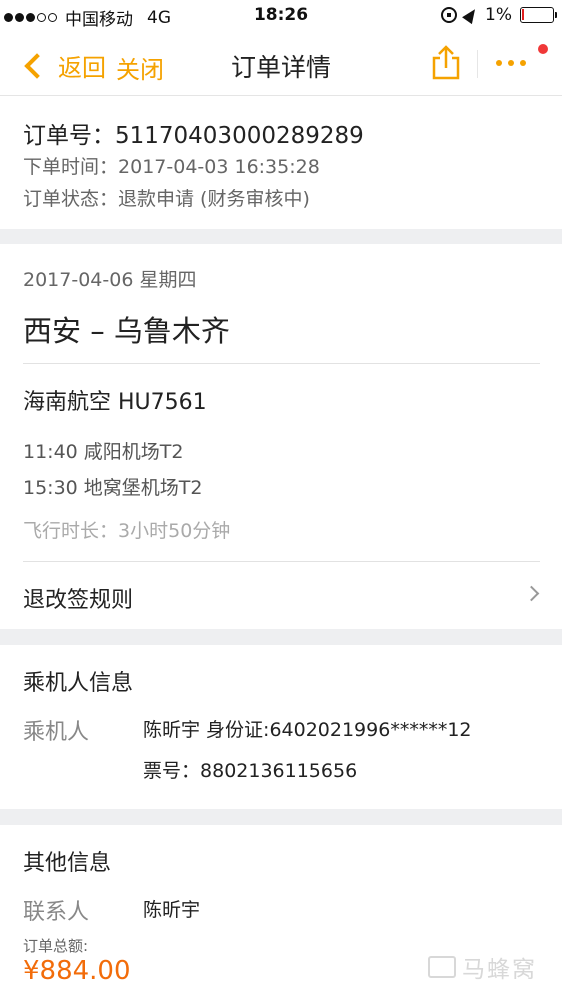 This screenshot has height=1000, width=562. Describe the element at coordinates (281, 16) in the screenshot. I see `status-bar: 中国移动 4G 18:26 1%` at that location.